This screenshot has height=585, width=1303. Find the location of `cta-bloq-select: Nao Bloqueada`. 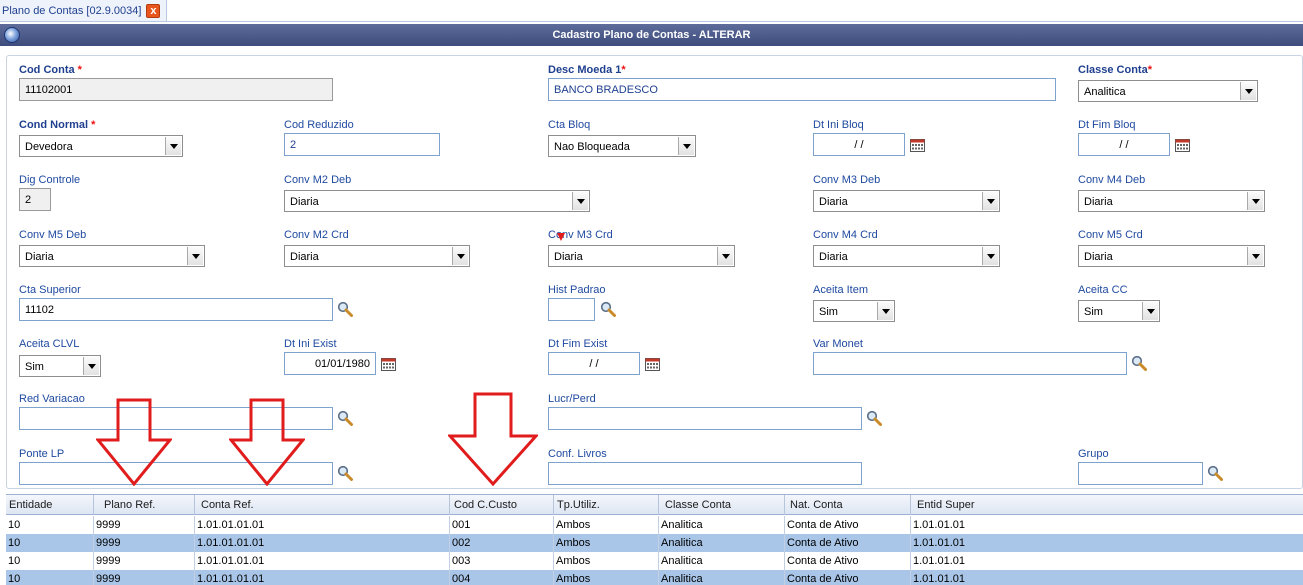

cta-bloq-select: Nao Bloqueada is located at coordinates (622, 146).